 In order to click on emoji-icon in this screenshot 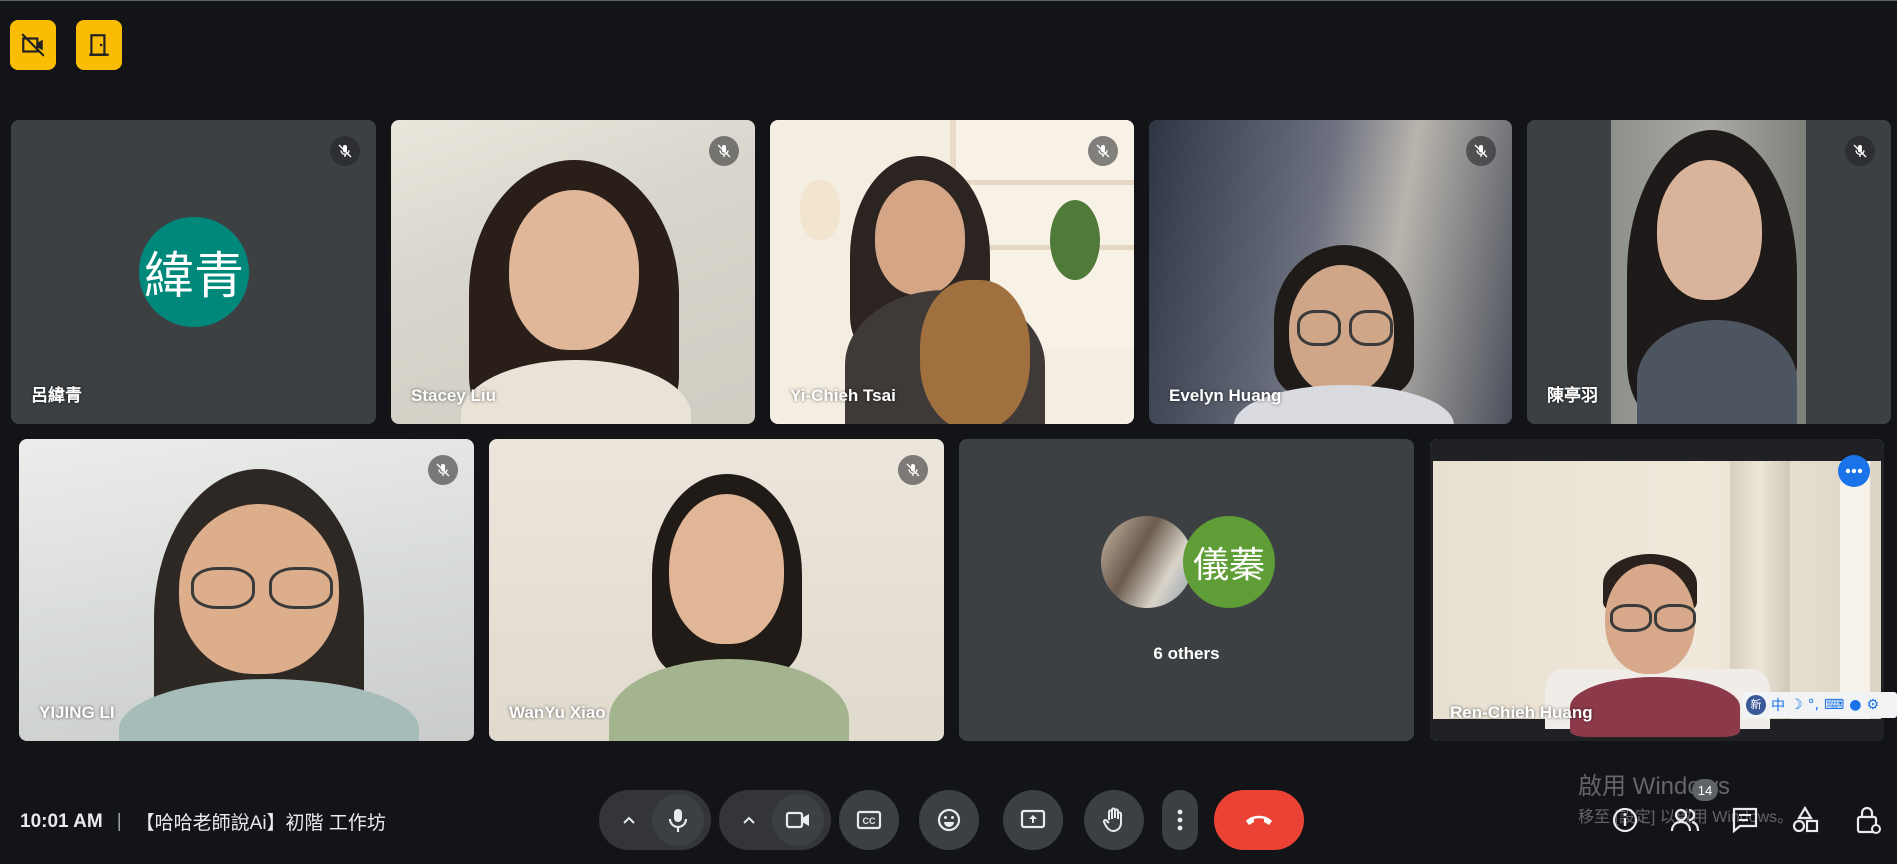, I will do `click(949, 820)`.